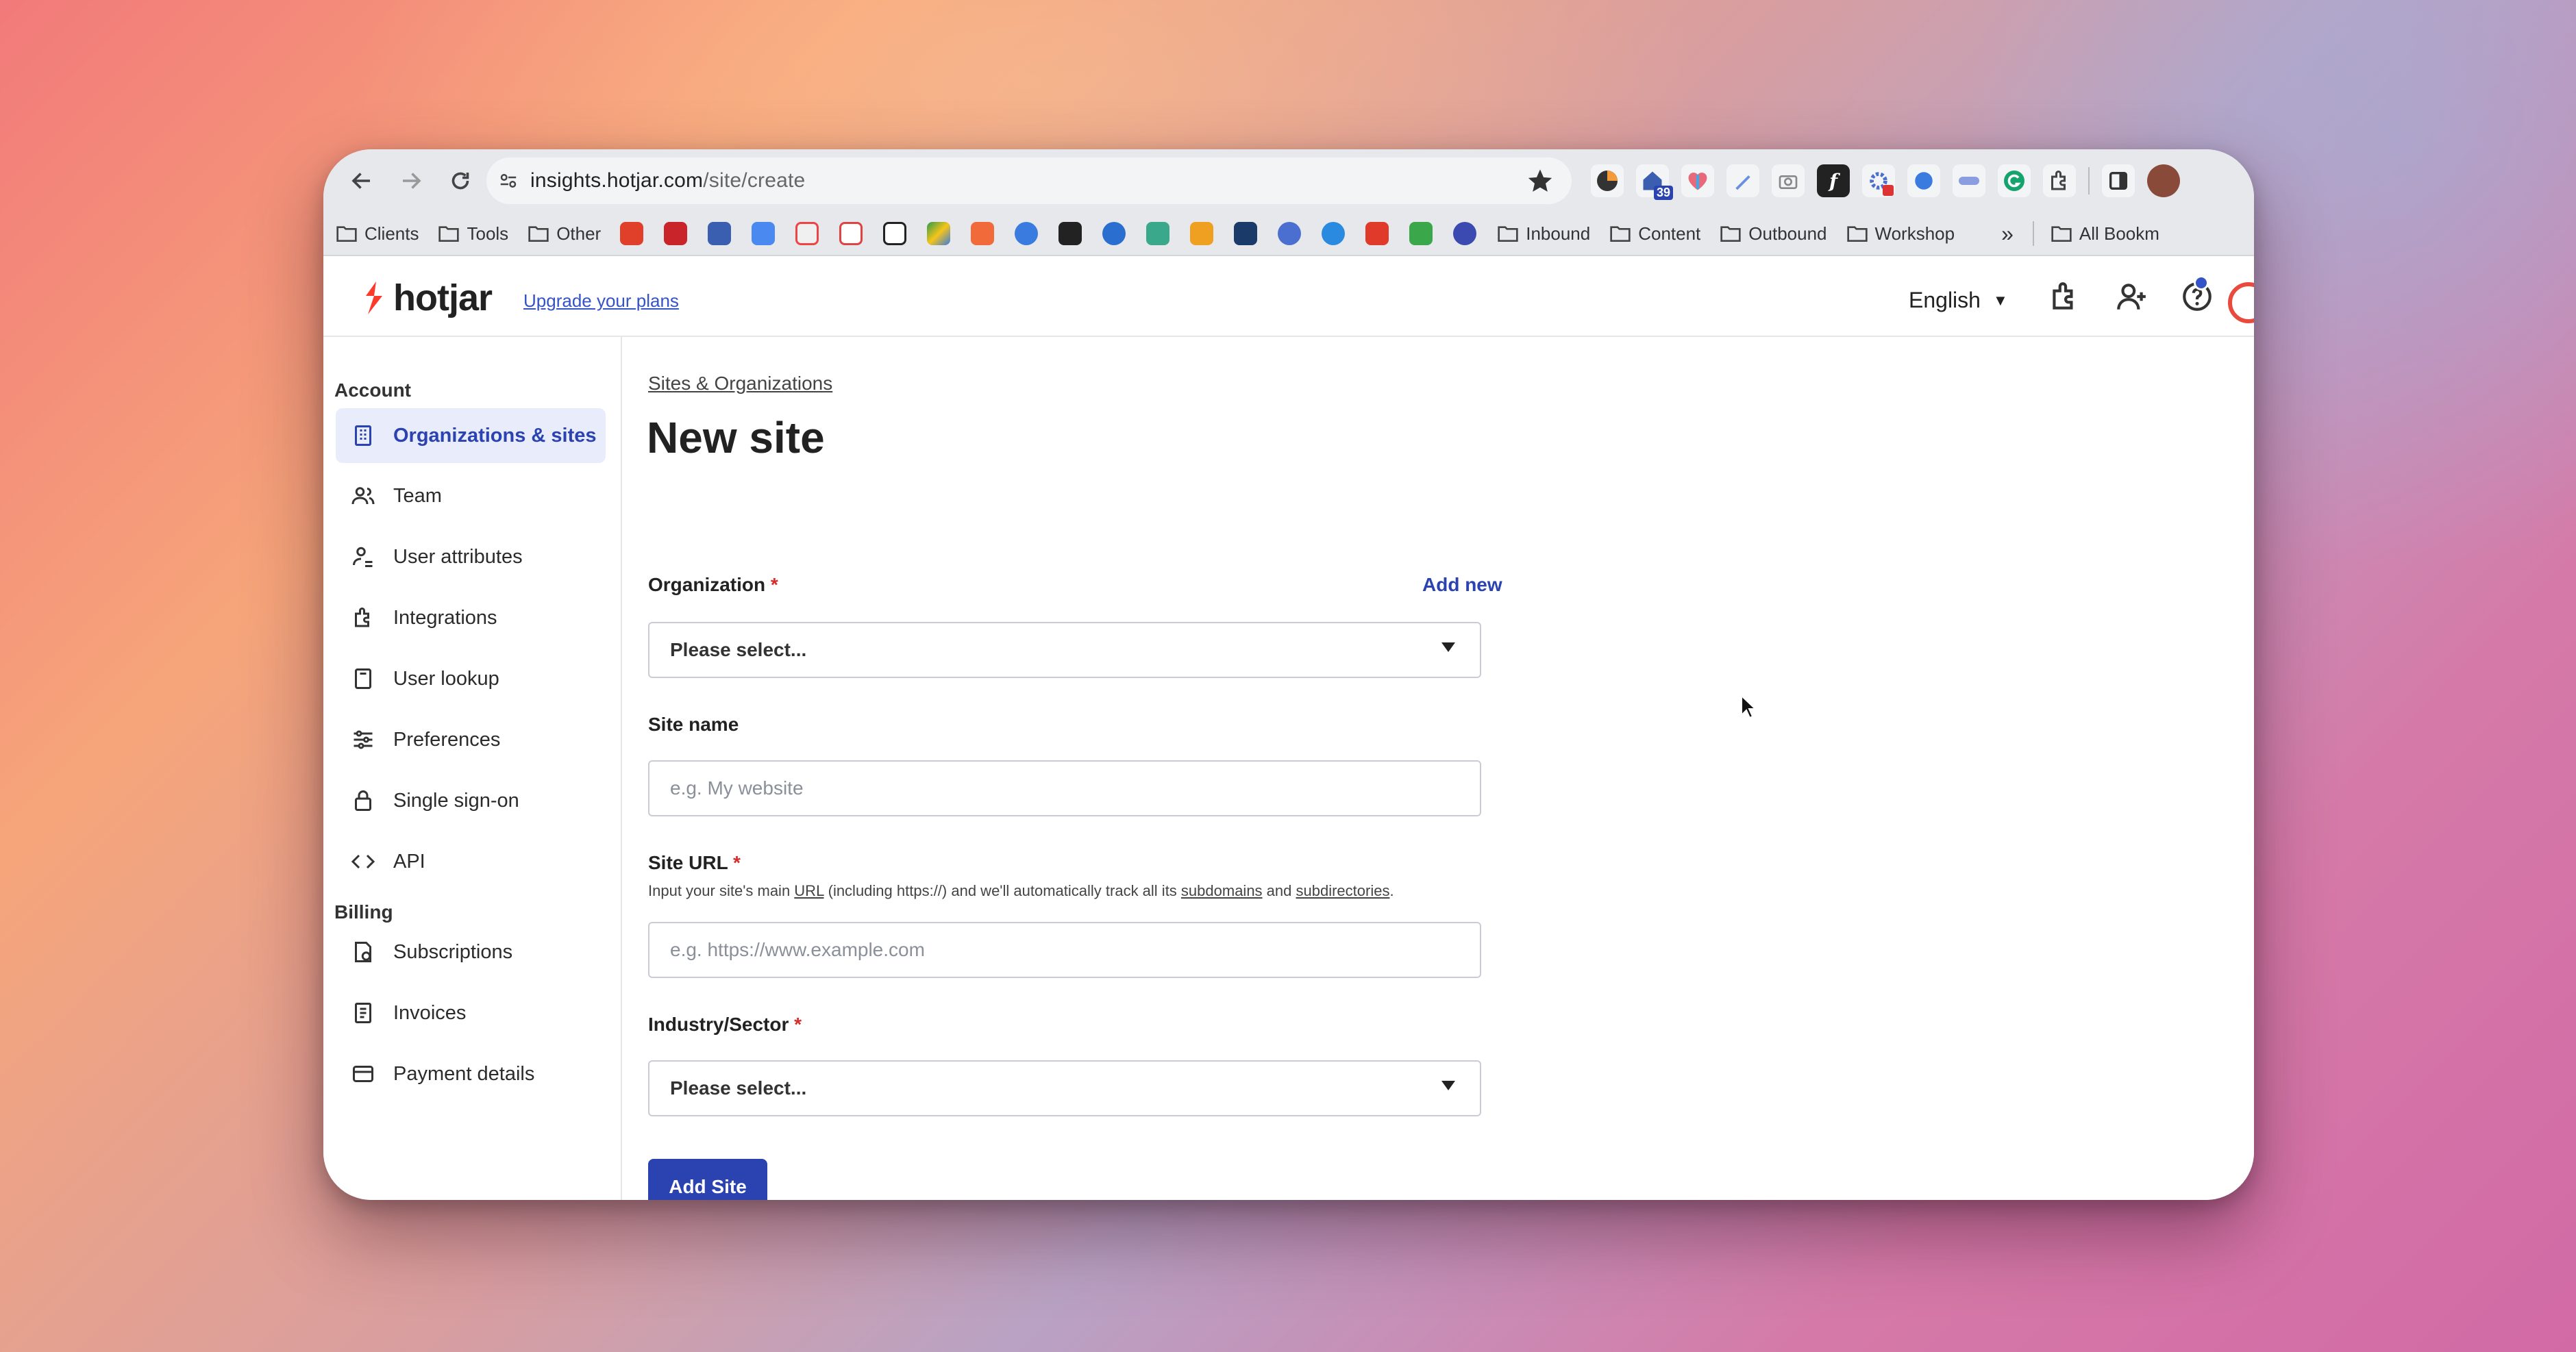 The width and height of the screenshot is (2576, 1352). Describe the element at coordinates (1607, 180) in the screenshot. I see `pie-extension-icon` at that location.